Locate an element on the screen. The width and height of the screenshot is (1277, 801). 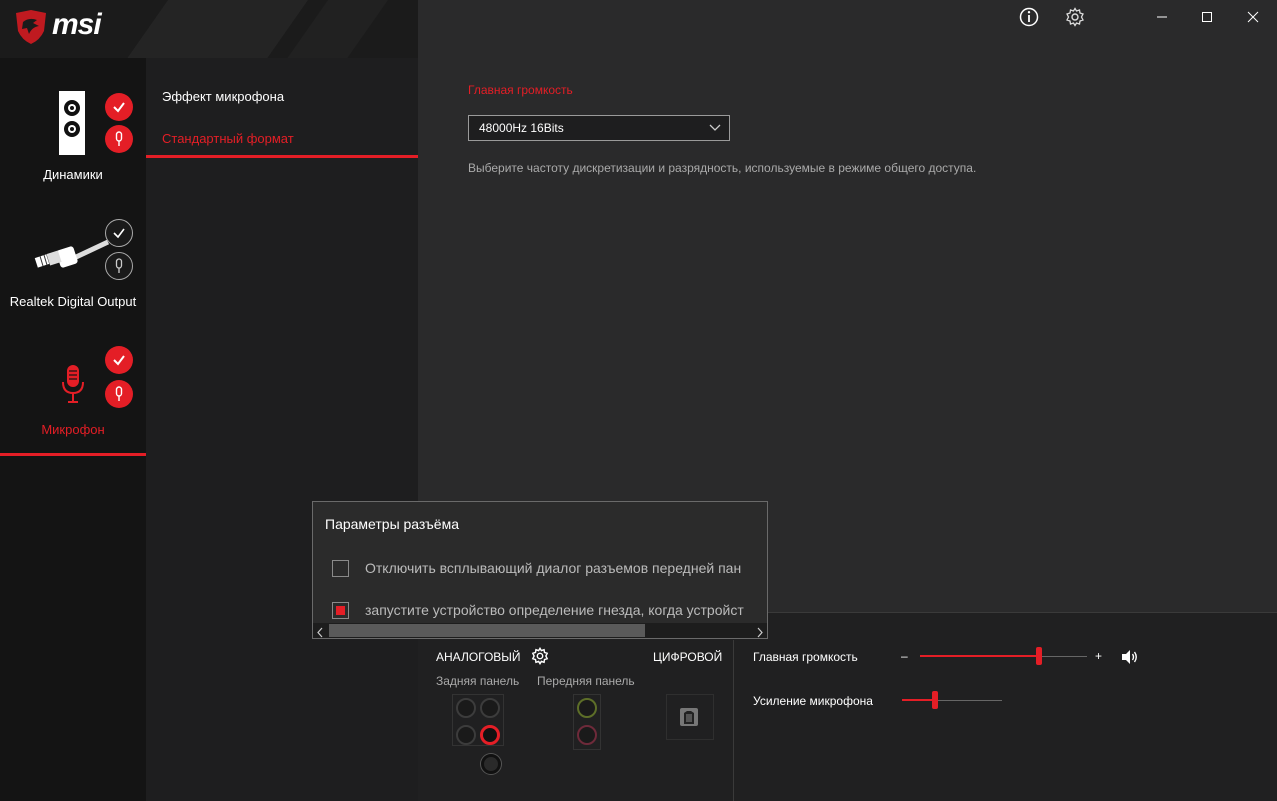
info-button is located at coordinates (1029, 17).